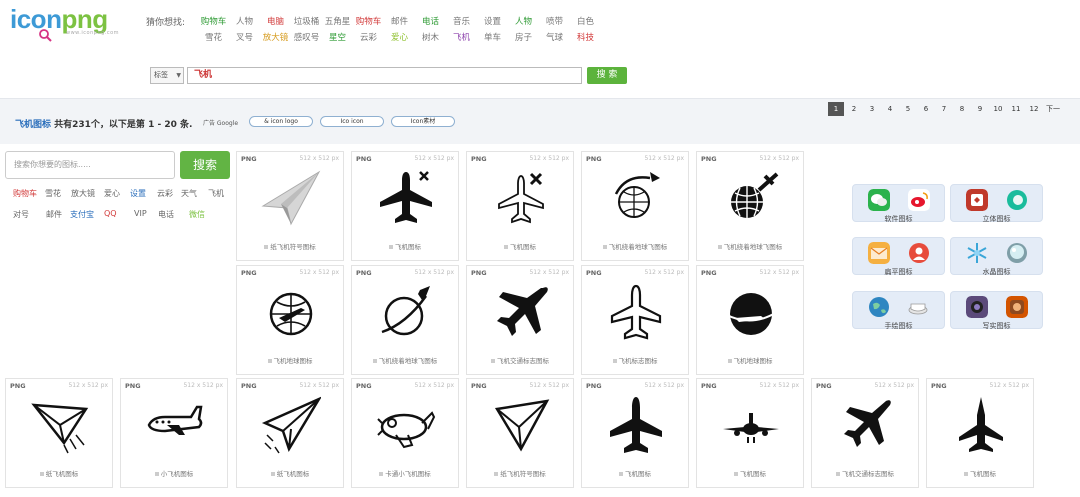  What do you see at coordinates (406, 198) in the screenshot?
I see `airplane-x-icon` at bounding box center [406, 198].